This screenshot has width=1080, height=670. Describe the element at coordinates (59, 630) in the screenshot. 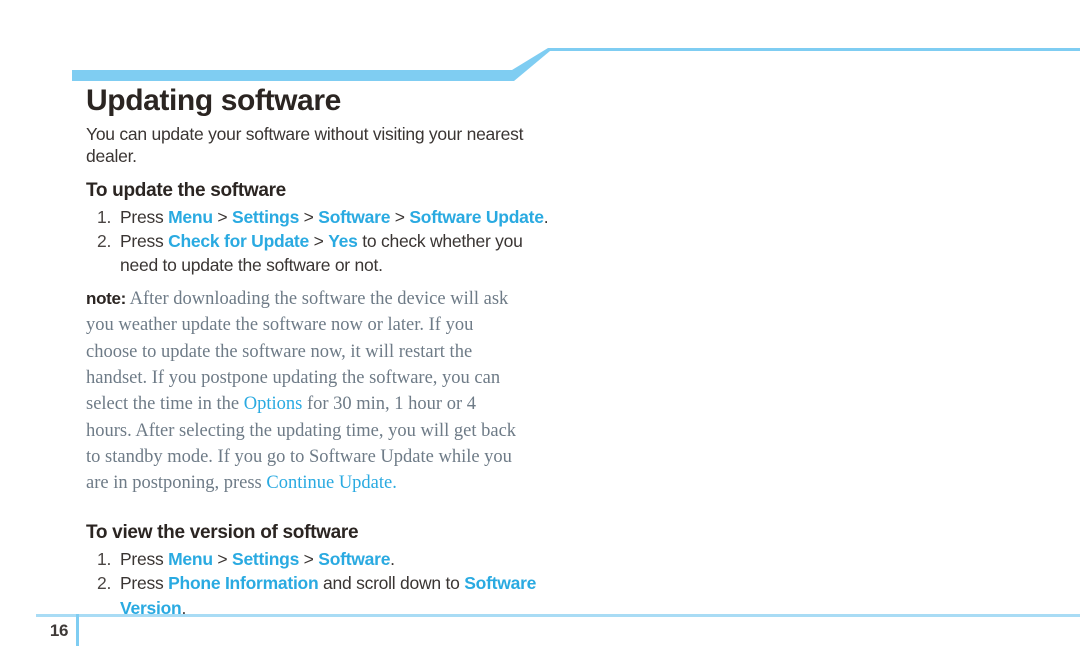

I see `page-number: 16` at that location.